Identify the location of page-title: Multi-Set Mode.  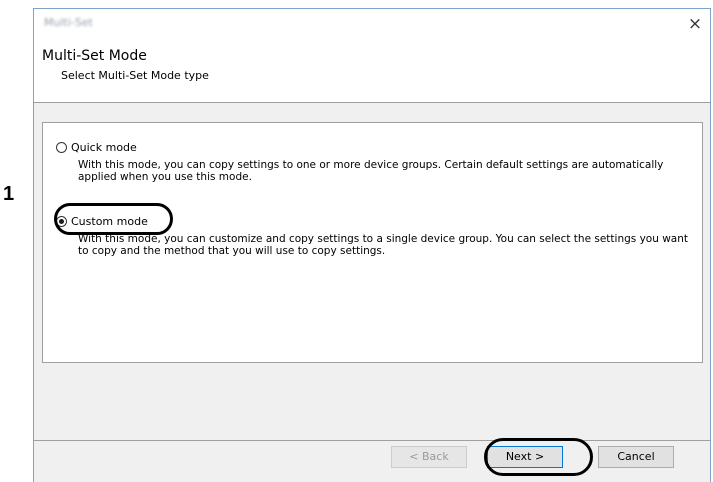
(94, 56).